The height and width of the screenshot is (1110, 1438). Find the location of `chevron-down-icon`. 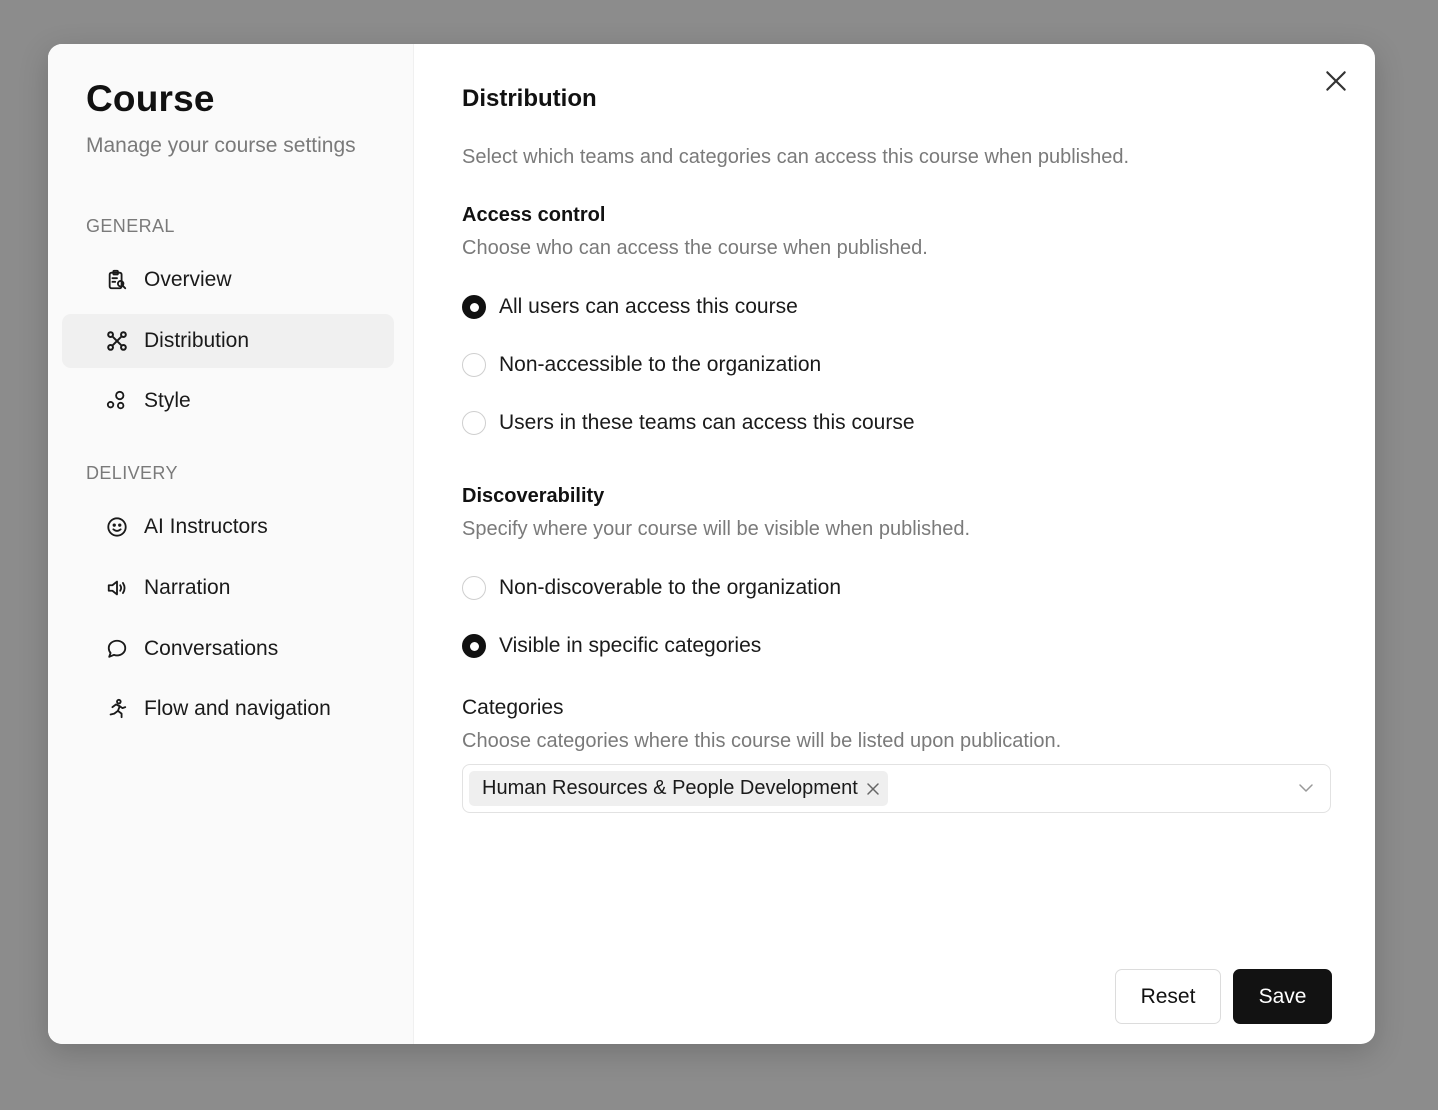

chevron-down-icon is located at coordinates (1306, 788).